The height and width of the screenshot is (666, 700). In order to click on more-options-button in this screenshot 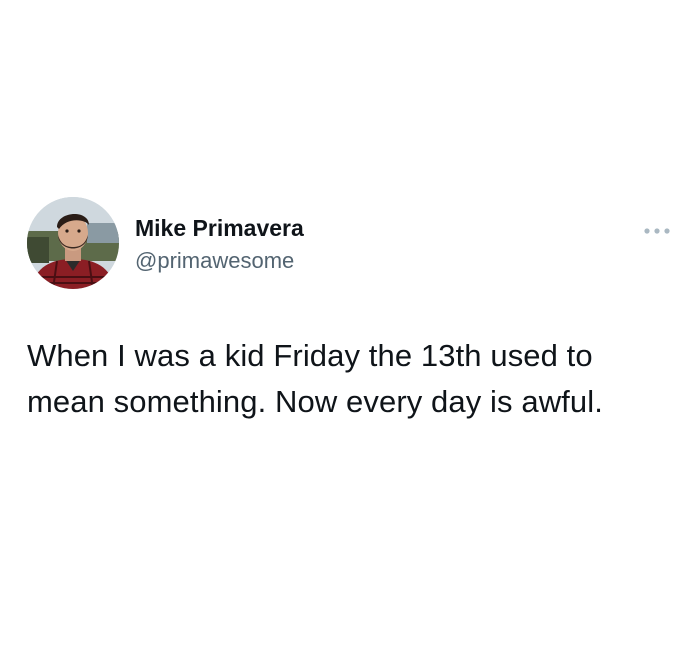, I will do `click(657, 231)`.